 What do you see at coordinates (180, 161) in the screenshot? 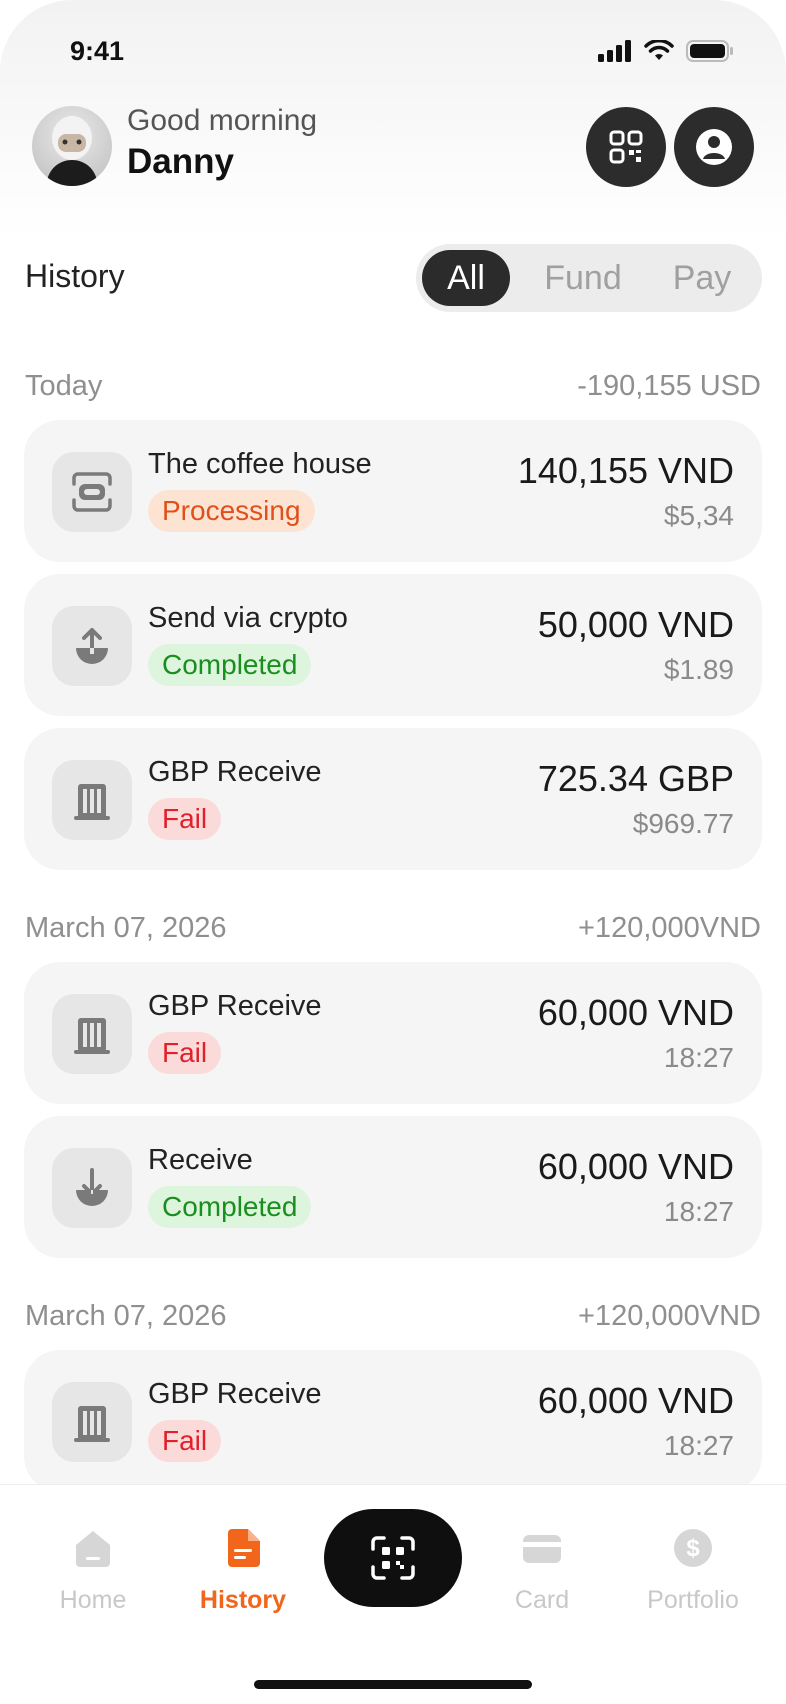
I see `user-name: Danny` at bounding box center [180, 161].